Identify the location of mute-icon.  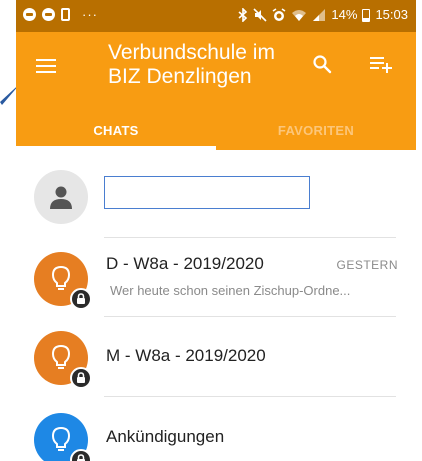
(260, 15).